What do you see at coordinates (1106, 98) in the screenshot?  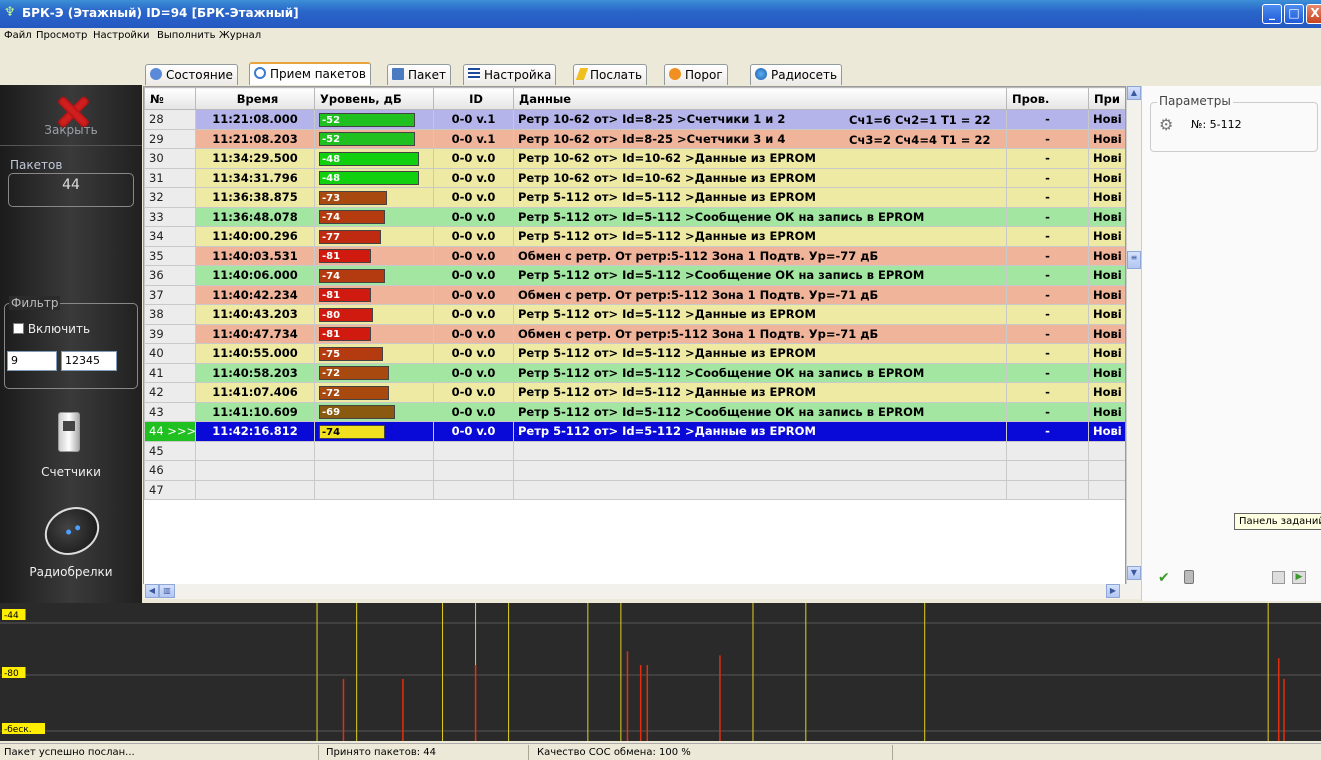 I see `col-header-pri: При` at bounding box center [1106, 98].